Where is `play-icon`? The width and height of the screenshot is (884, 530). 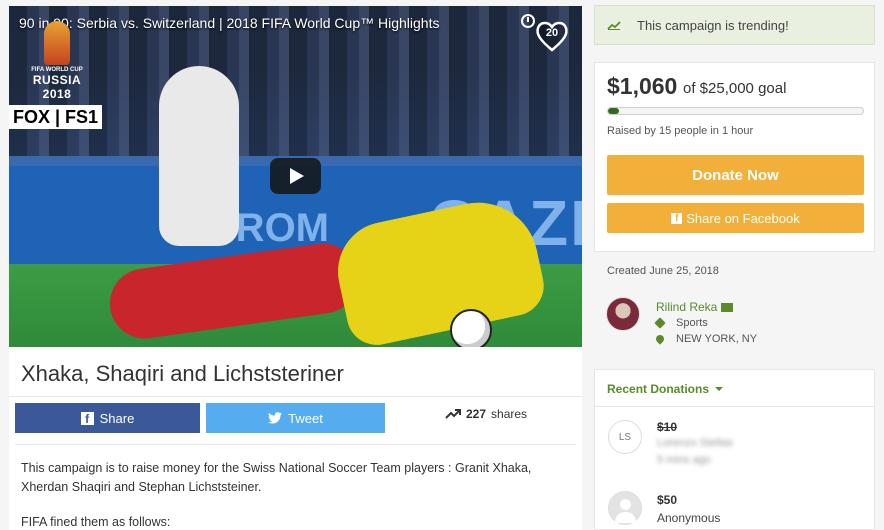
play-icon is located at coordinates (297, 176).